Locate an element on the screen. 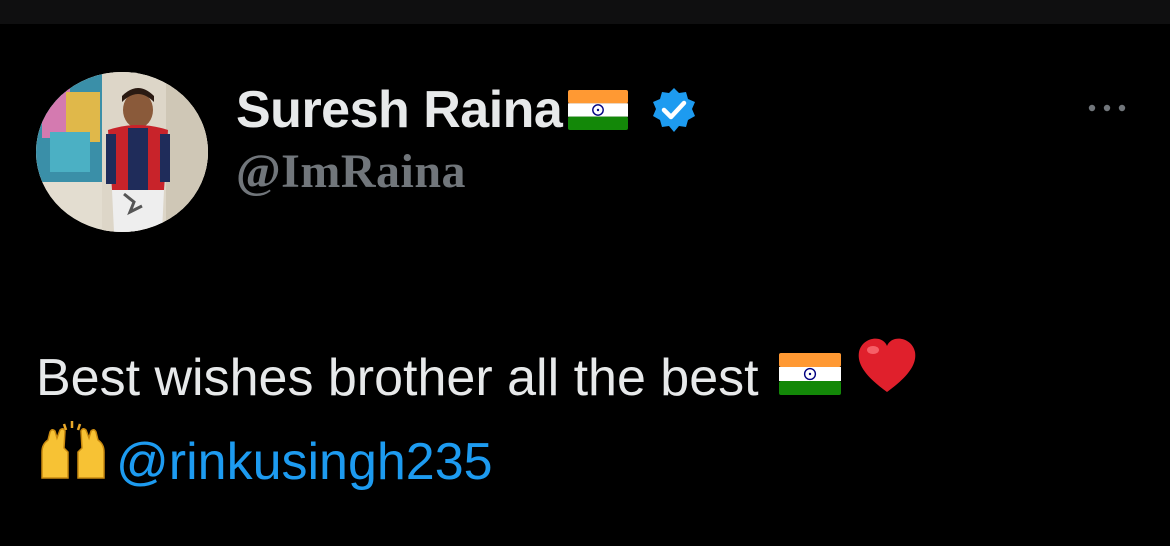 This screenshot has height=546, width=1170. raising-hands-icon is located at coordinates (73, 462).